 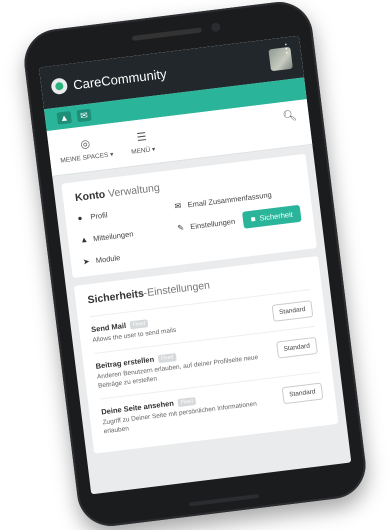 I want to click on account-menu-security: ■ Sicherheit, so click(x=271, y=216).